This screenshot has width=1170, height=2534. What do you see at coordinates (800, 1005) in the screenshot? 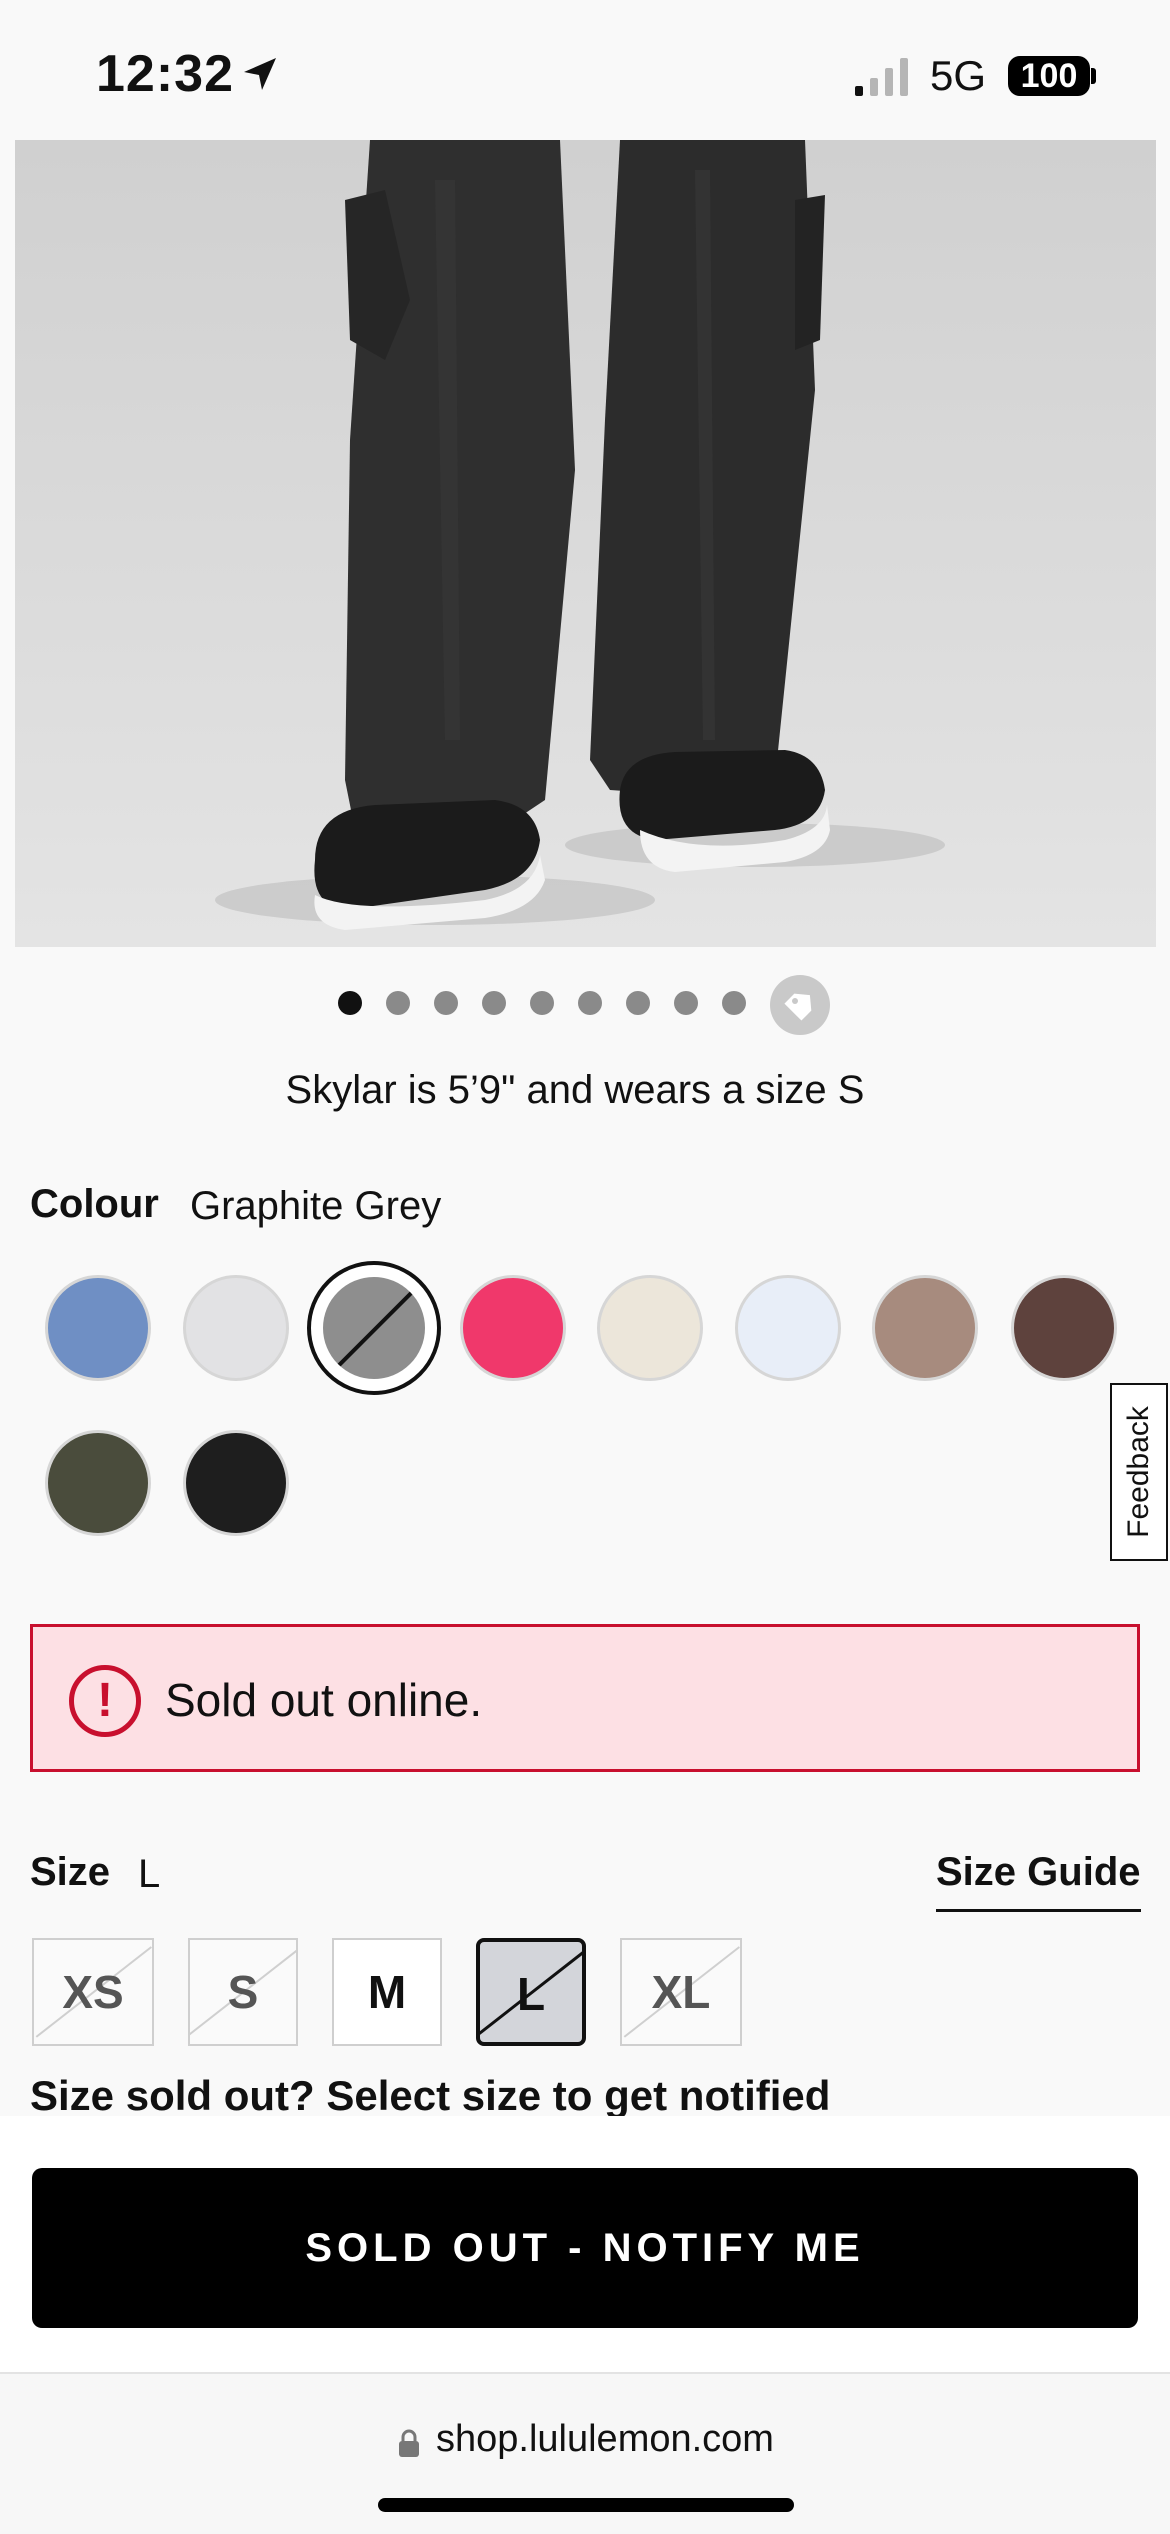
I see `tag-icon` at bounding box center [800, 1005].